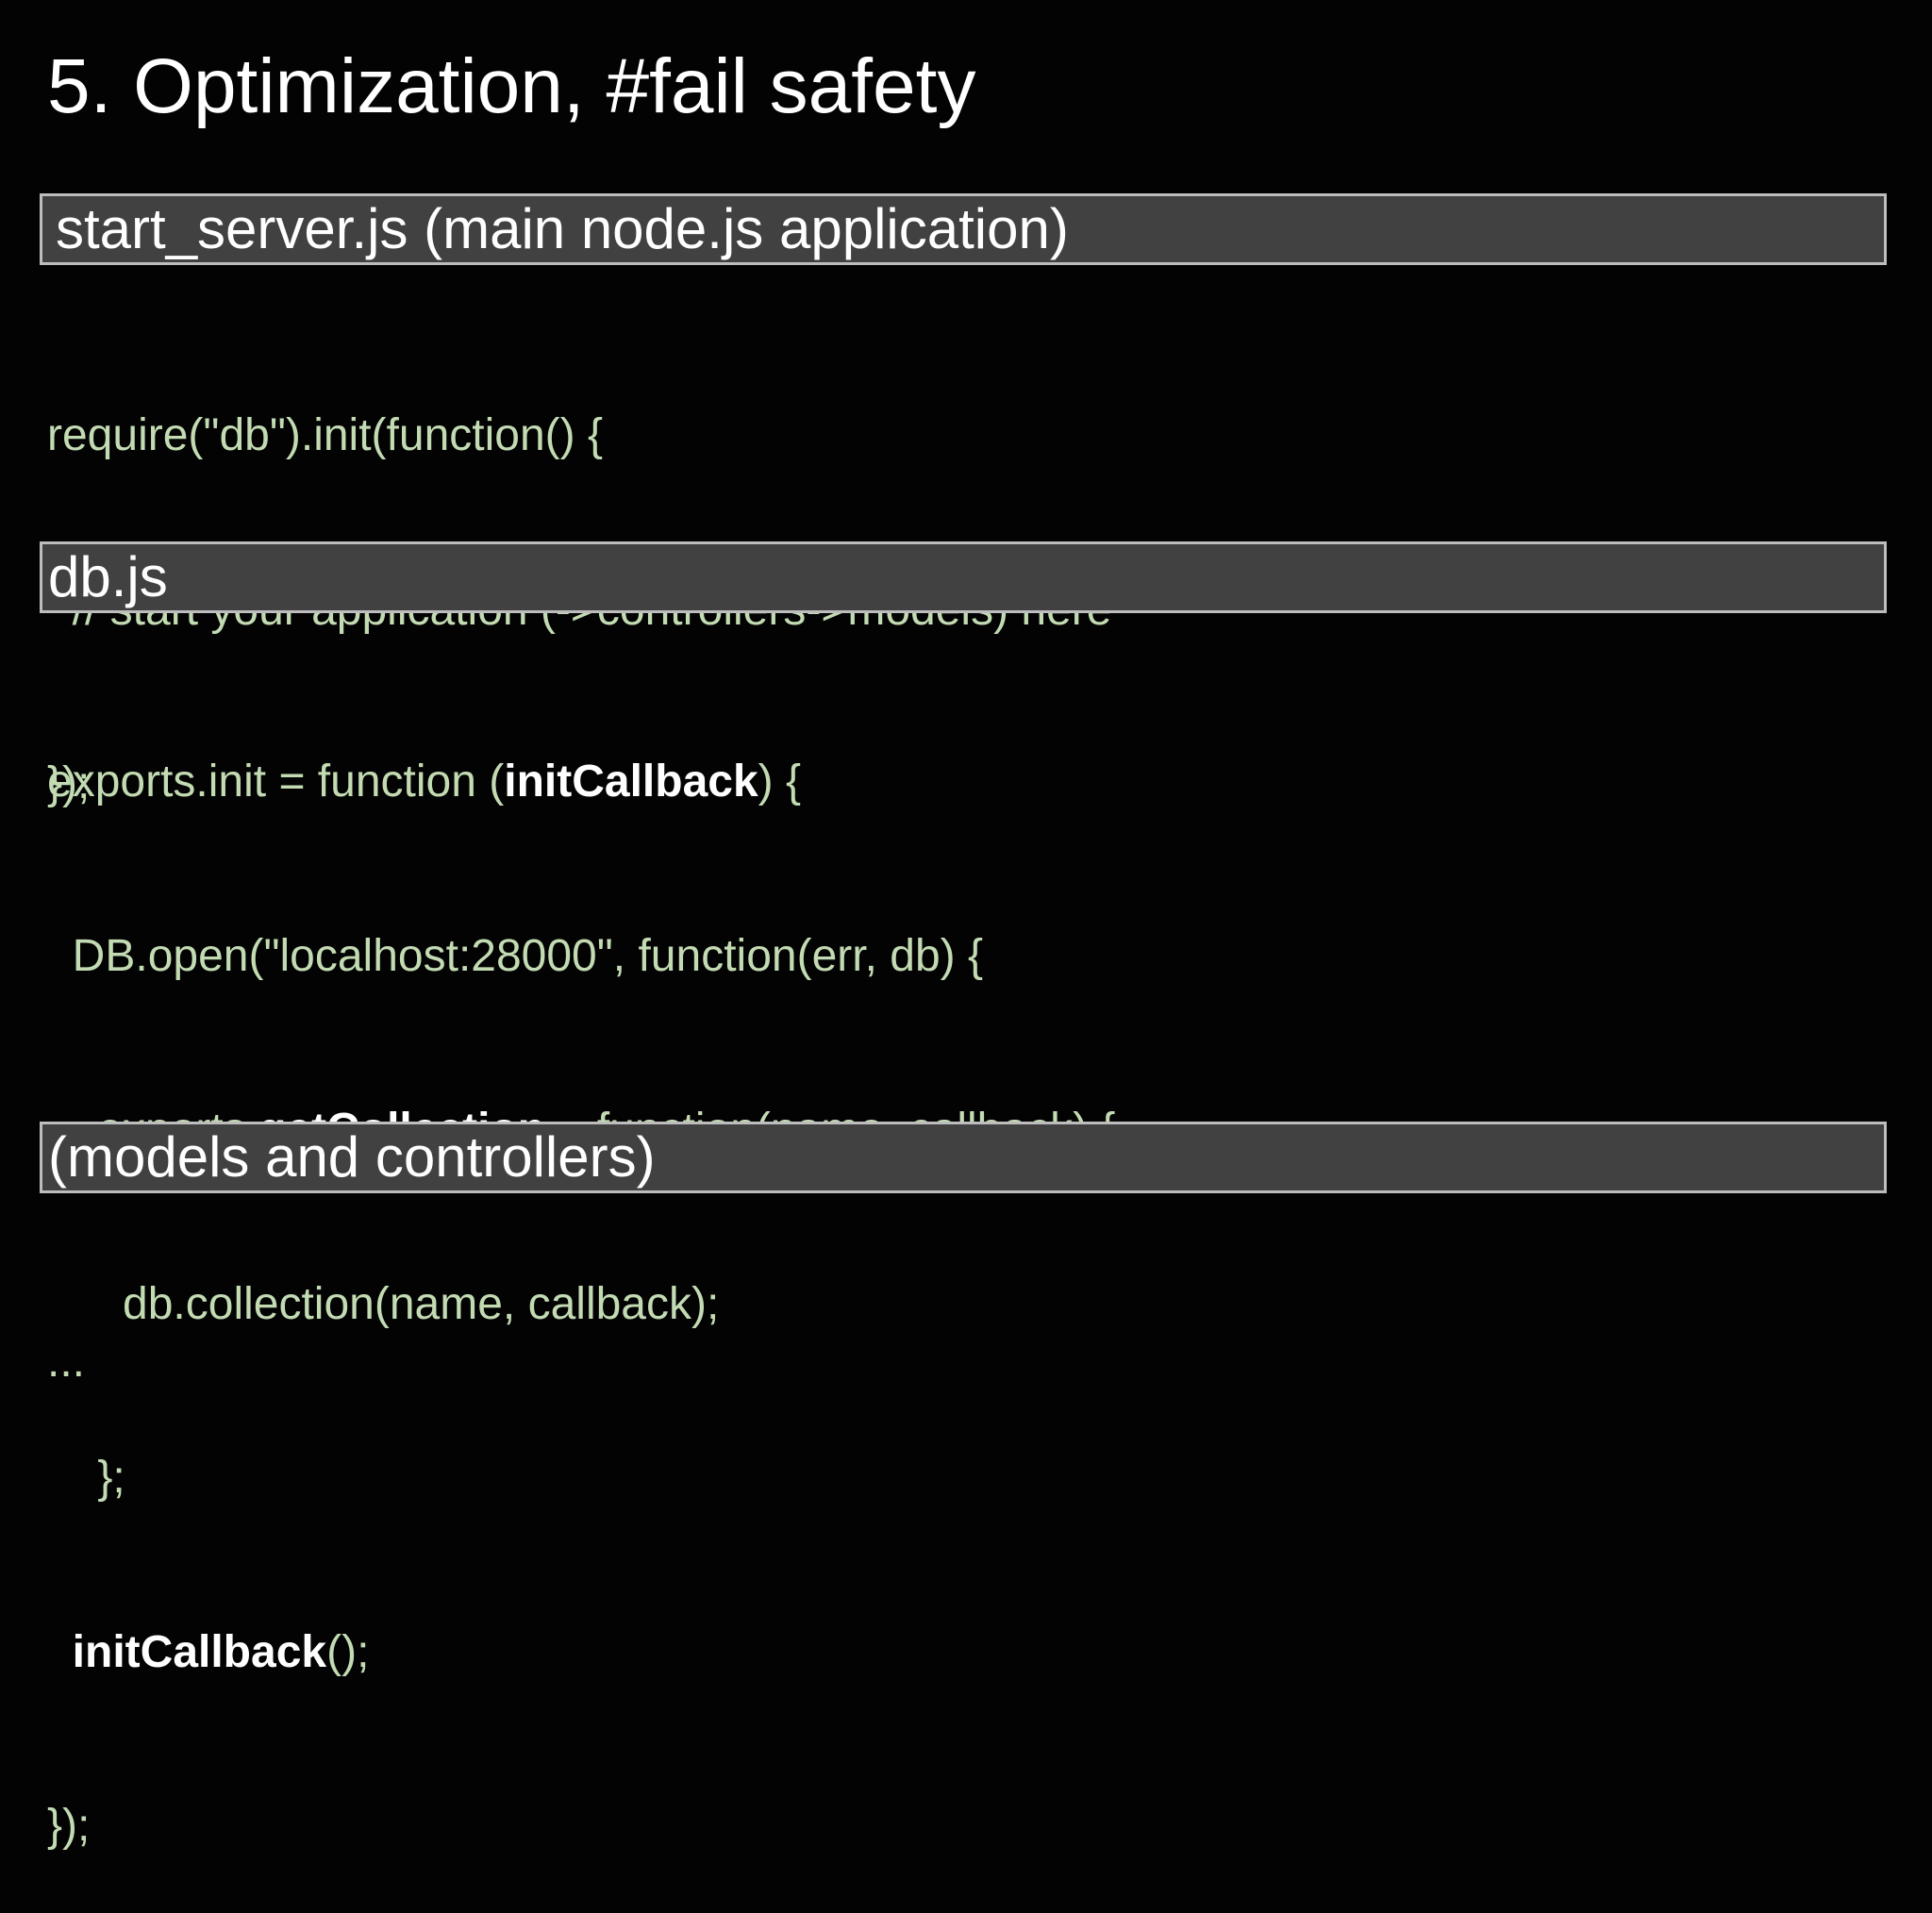 The width and height of the screenshot is (1932, 1913). I want to click on file-header-label: db.js, so click(108, 576).